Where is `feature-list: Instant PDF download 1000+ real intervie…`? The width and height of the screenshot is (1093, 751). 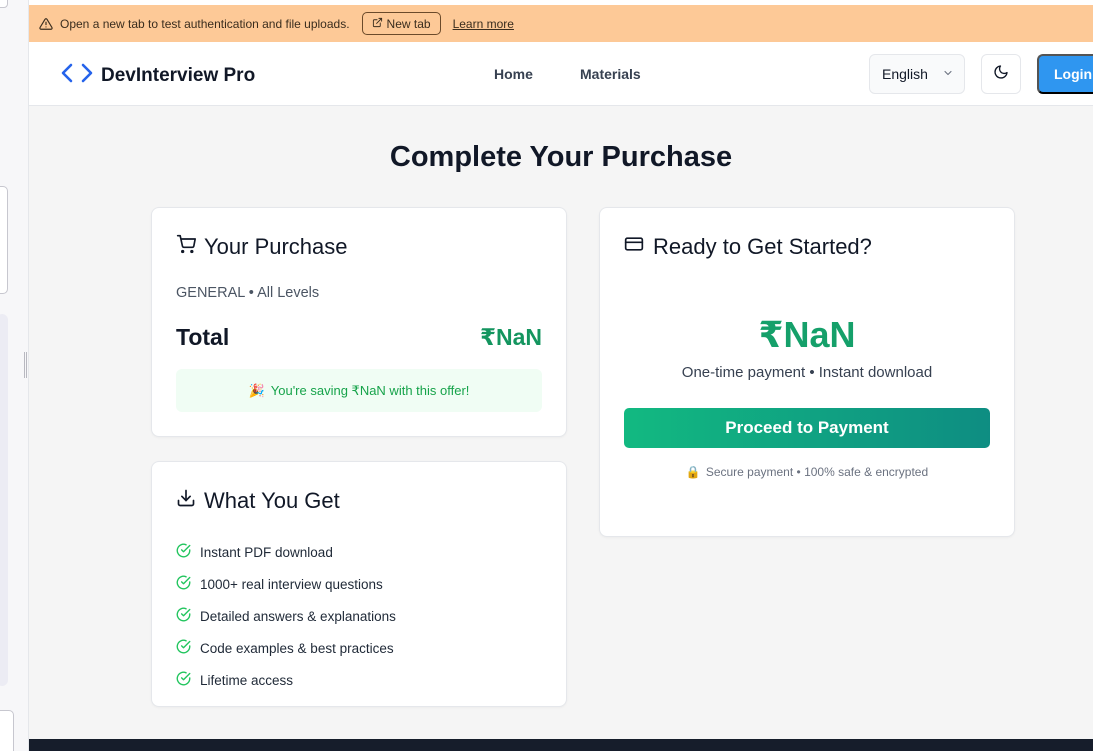 feature-list: Instant PDF download 1000+ real intervie… is located at coordinates (286, 616).